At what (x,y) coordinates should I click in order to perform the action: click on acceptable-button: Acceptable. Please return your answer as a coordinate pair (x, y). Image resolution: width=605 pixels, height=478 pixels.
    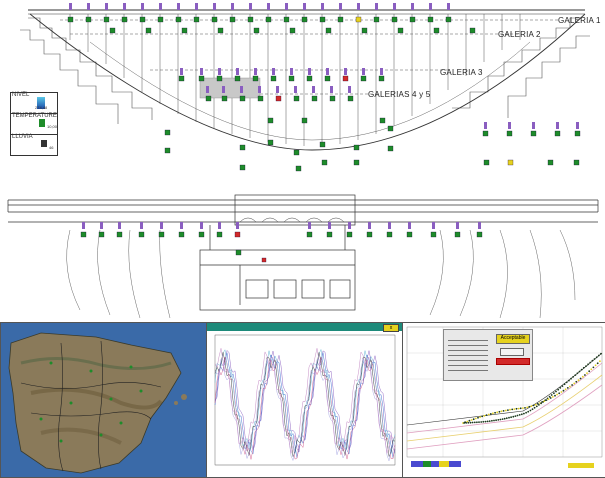
    Looking at the image, I should click on (513, 339).